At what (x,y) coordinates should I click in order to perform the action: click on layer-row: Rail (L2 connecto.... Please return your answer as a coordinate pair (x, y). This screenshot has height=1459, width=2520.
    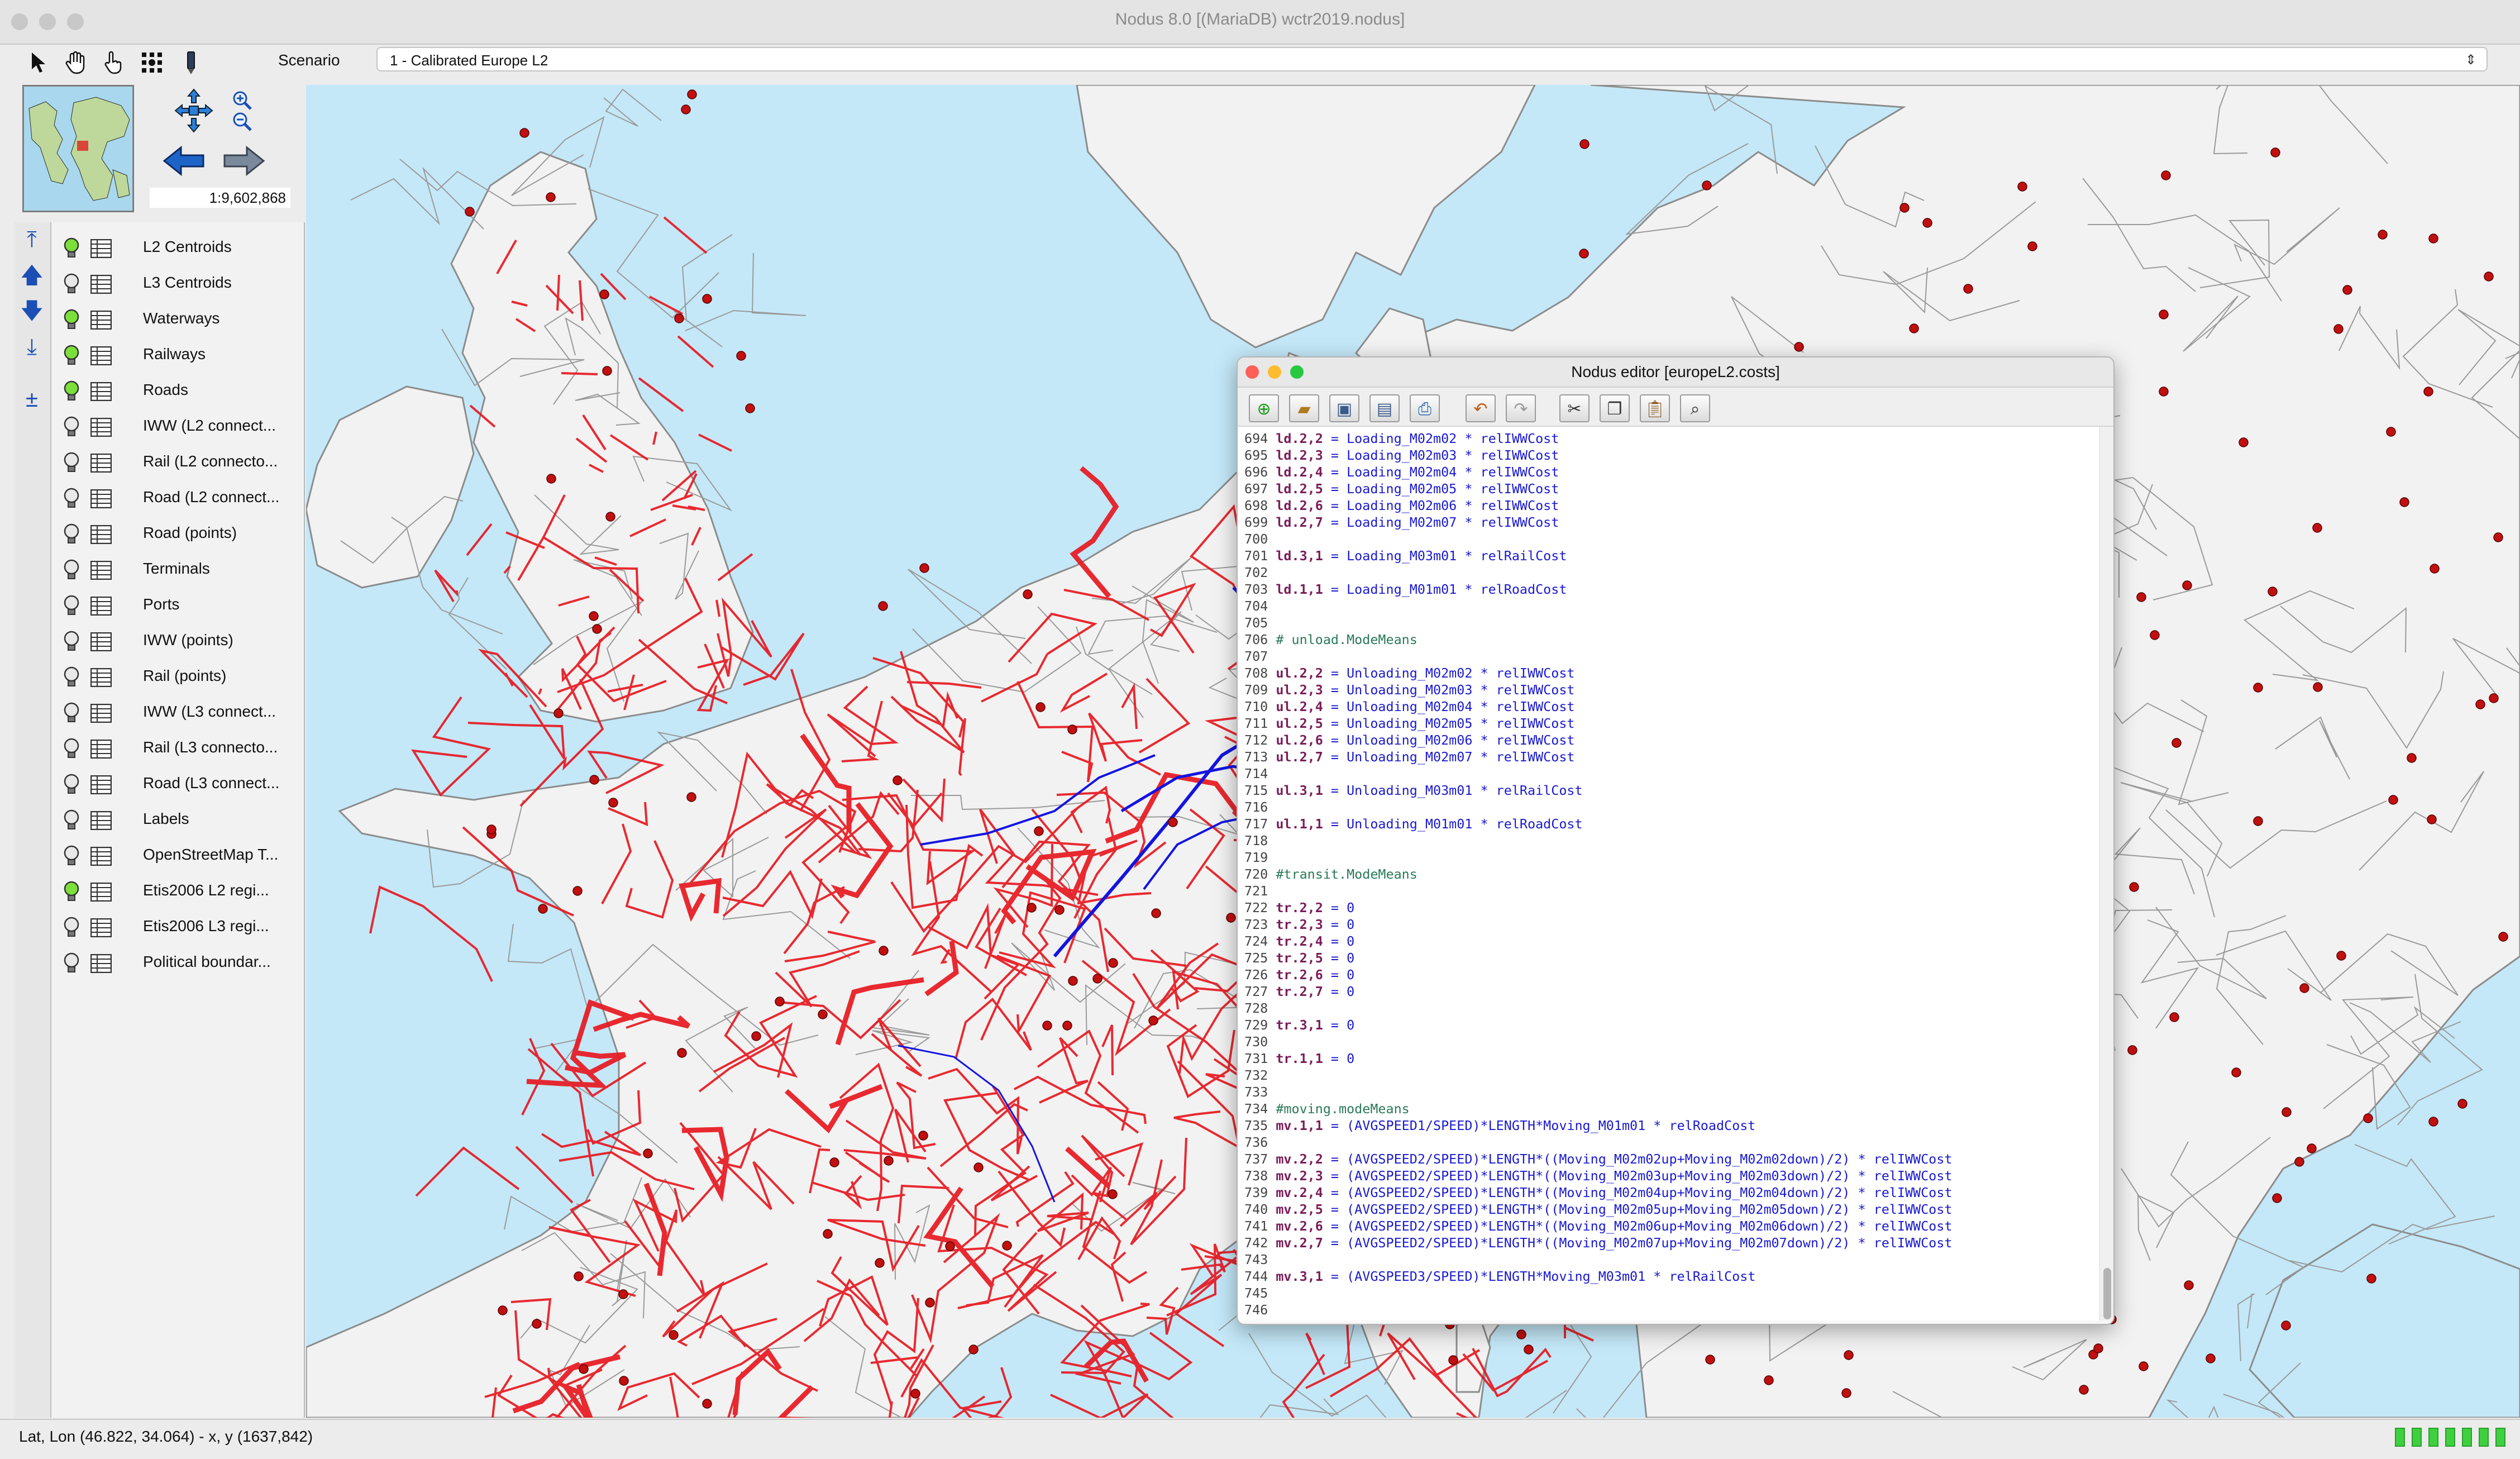
    Looking at the image, I should click on (177, 462).